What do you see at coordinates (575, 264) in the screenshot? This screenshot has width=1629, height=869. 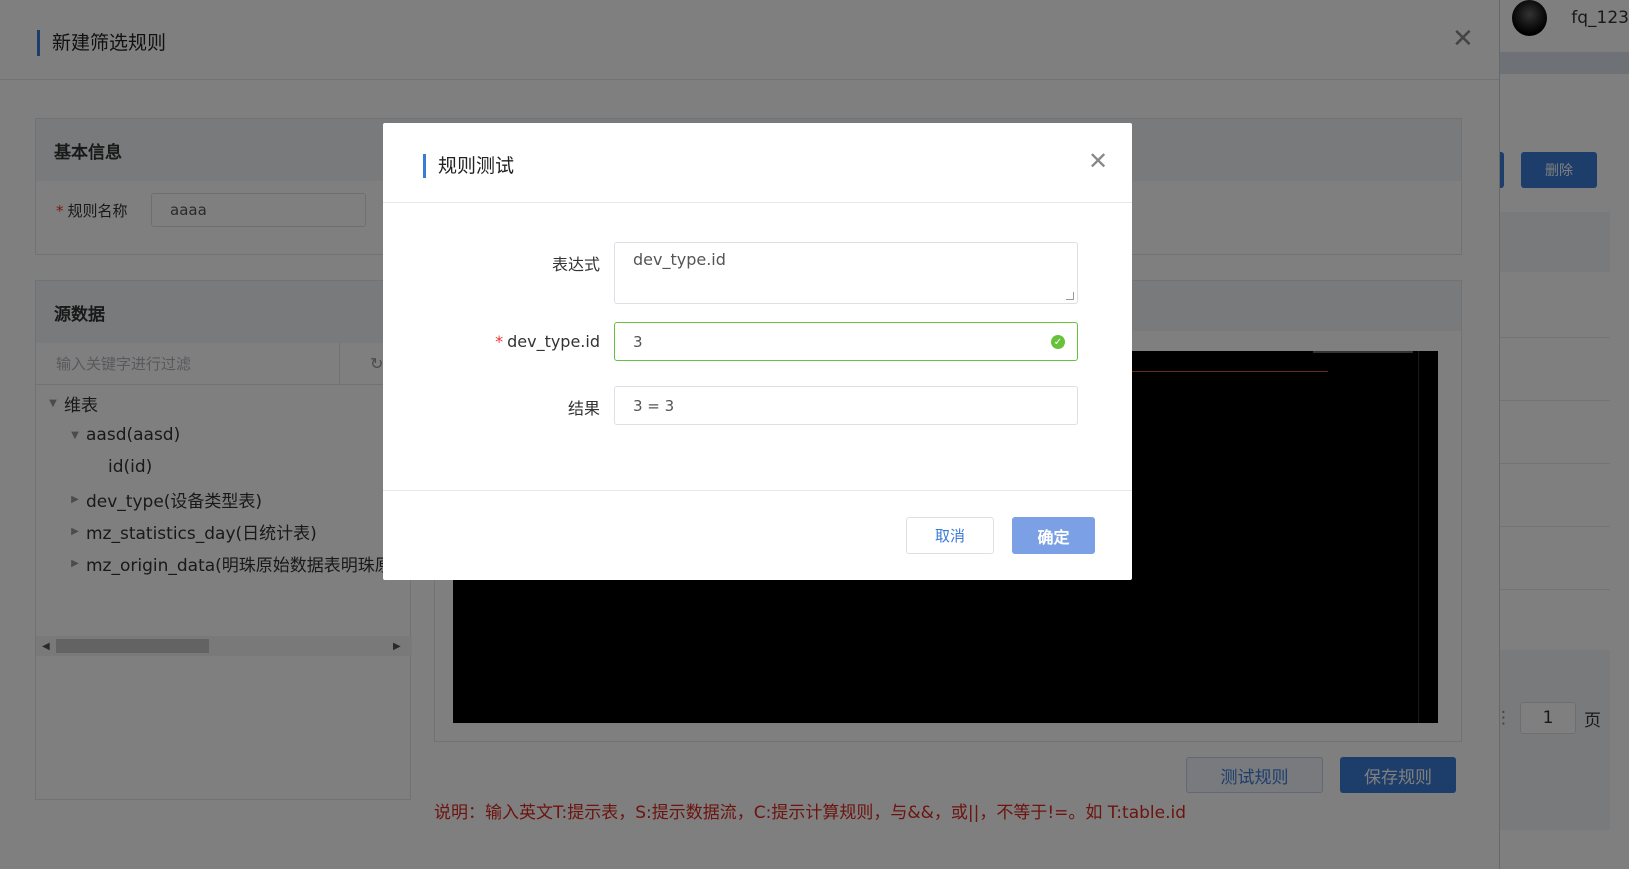 I see `expression-label: 表达式` at bounding box center [575, 264].